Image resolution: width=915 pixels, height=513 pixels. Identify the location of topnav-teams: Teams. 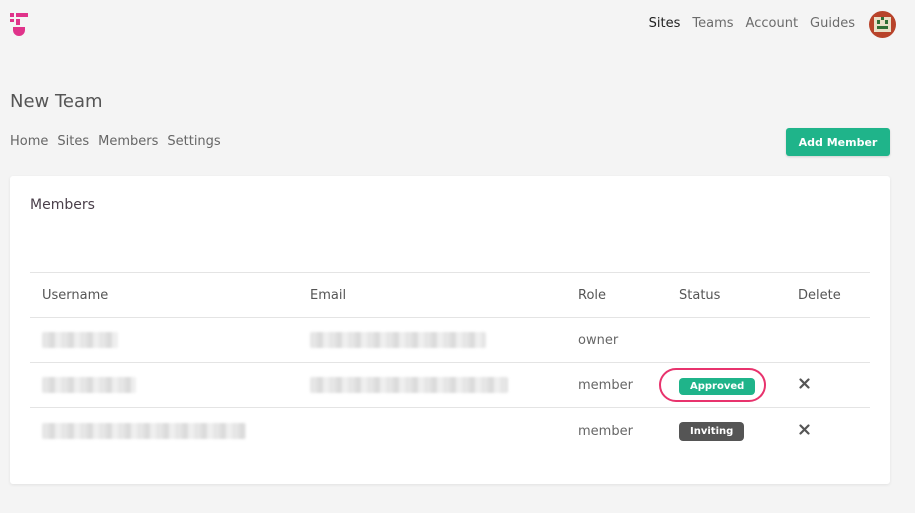
(712, 23).